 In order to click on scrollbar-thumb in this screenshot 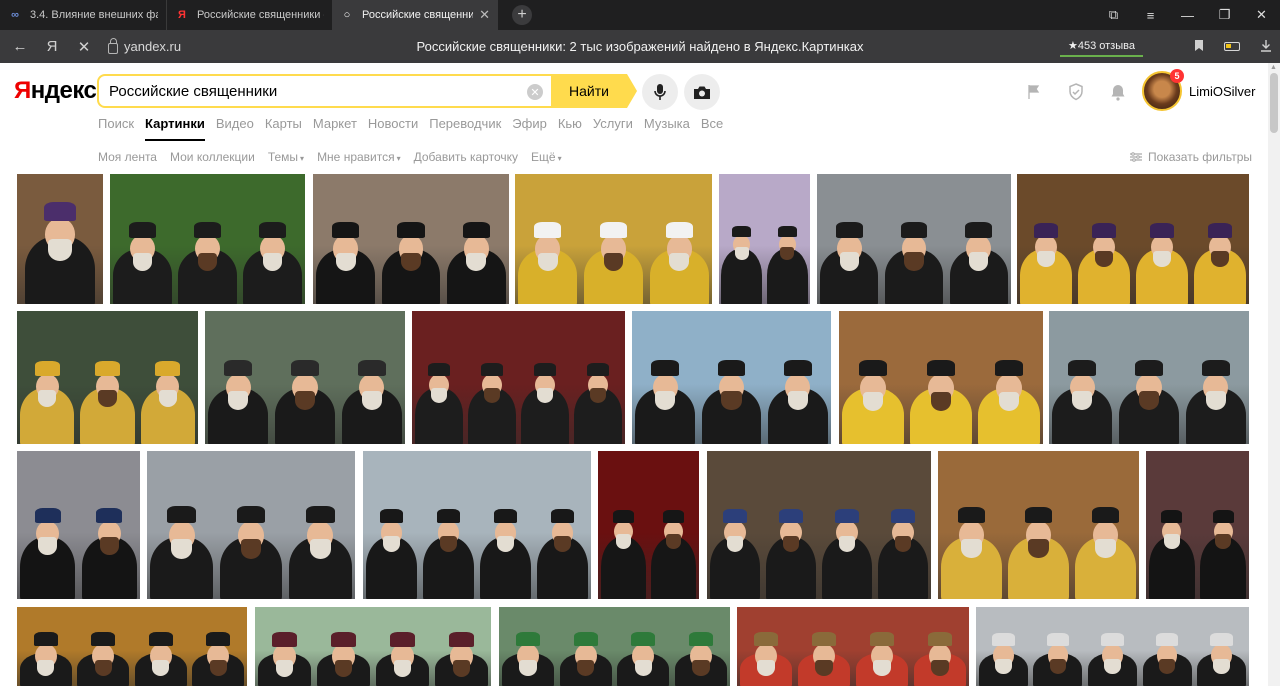, I will do `click(1274, 103)`.